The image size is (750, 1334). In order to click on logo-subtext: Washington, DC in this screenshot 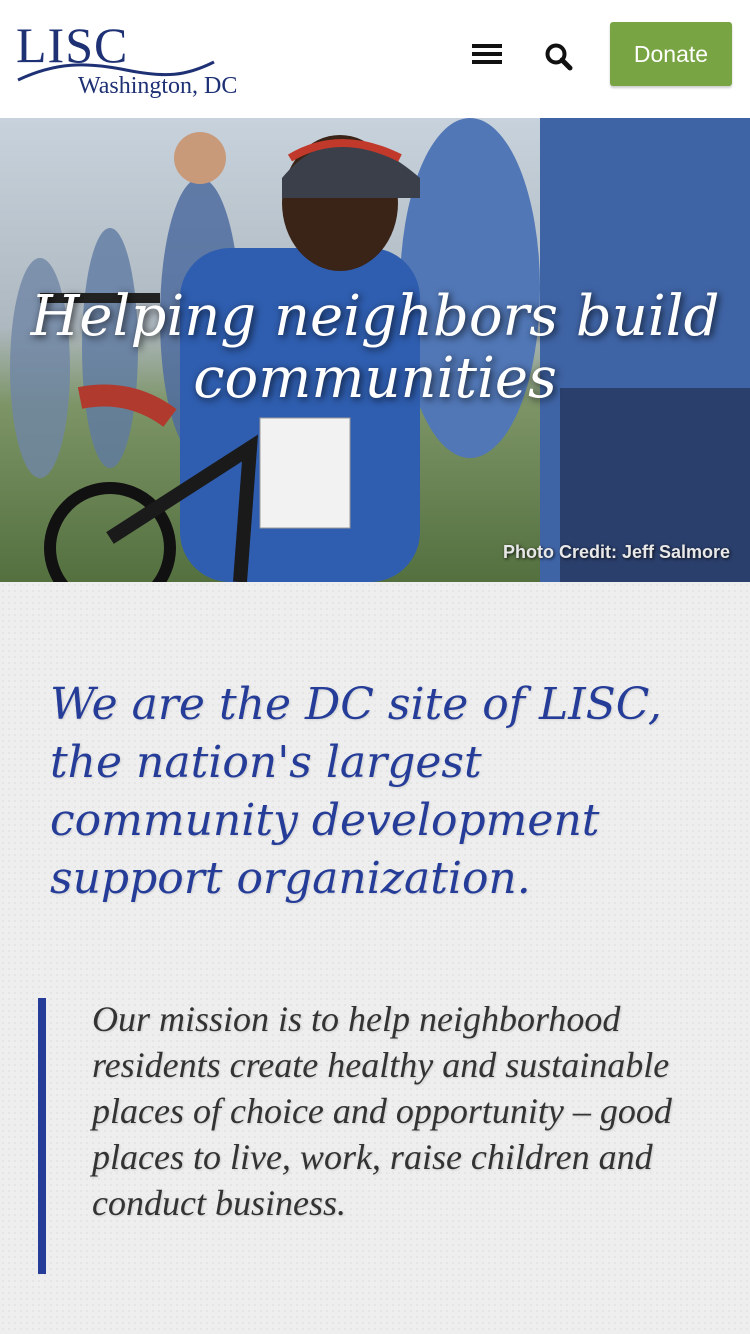, I will do `click(158, 86)`.